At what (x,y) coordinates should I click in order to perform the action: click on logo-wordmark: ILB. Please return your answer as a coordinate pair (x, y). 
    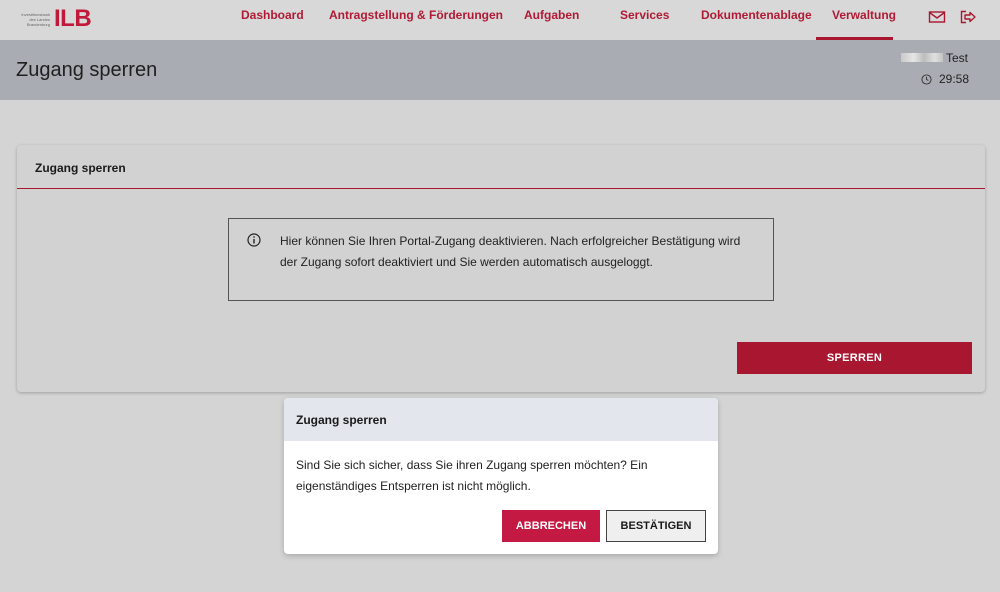
    Looking at the image, I should click on (73, 18).